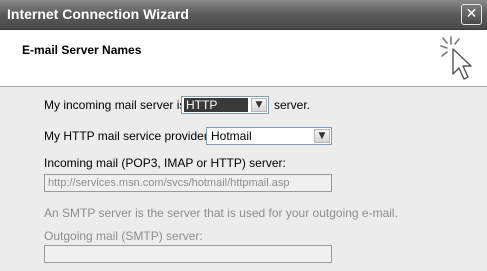  What do you see at coordinates (98, 14) in the screenshot?
I see `window-title: Internet Connection Wizard` at bounding box center [98, 14].